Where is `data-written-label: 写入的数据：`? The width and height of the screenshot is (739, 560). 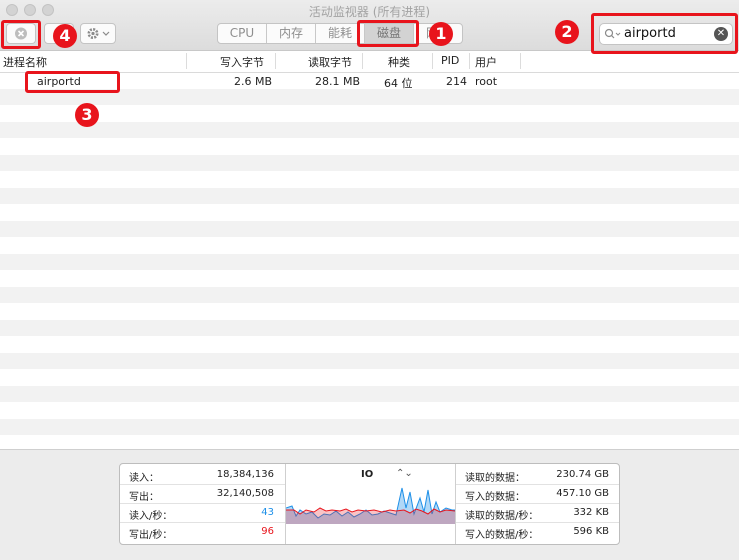 data-written-label: 写入的数据： is located at coordinates (495, 497).